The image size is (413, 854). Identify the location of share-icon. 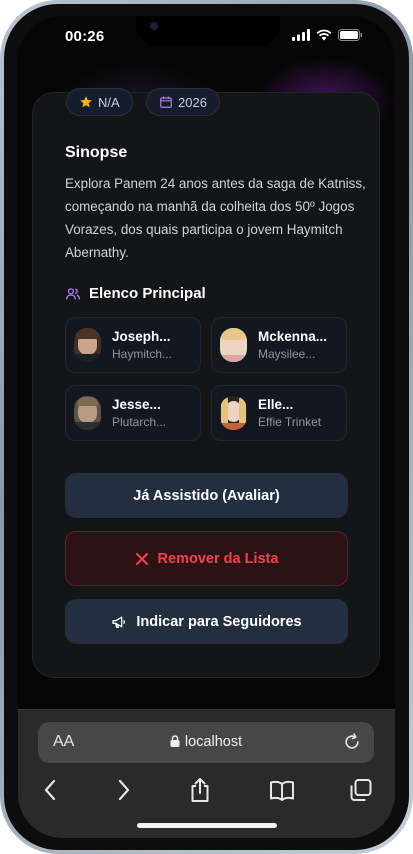
(200, 790).